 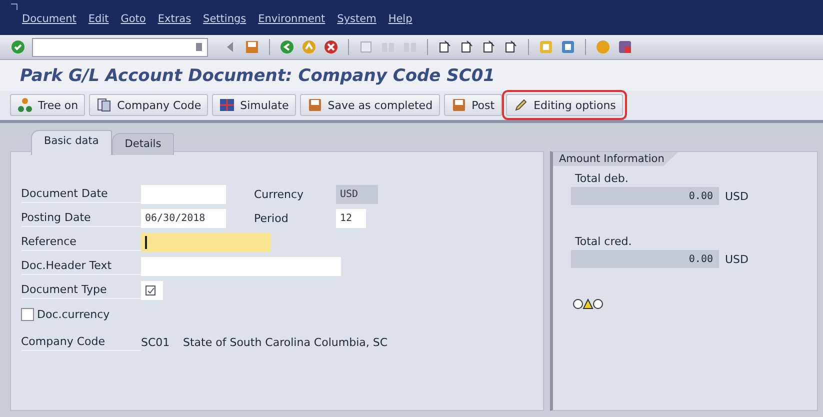 I want to click on tree-icon, so click(x=25, y=105).